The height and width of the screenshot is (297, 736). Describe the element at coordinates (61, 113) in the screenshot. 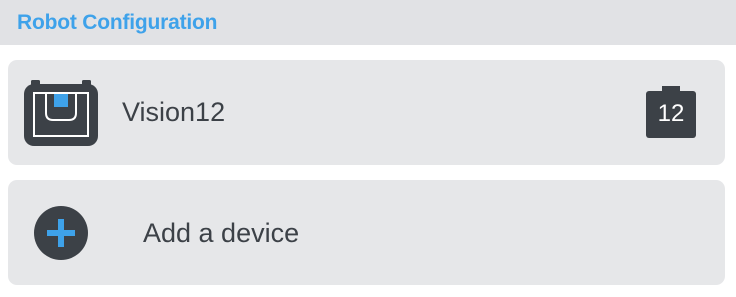

I see `vision-sensor-icon` at that location.